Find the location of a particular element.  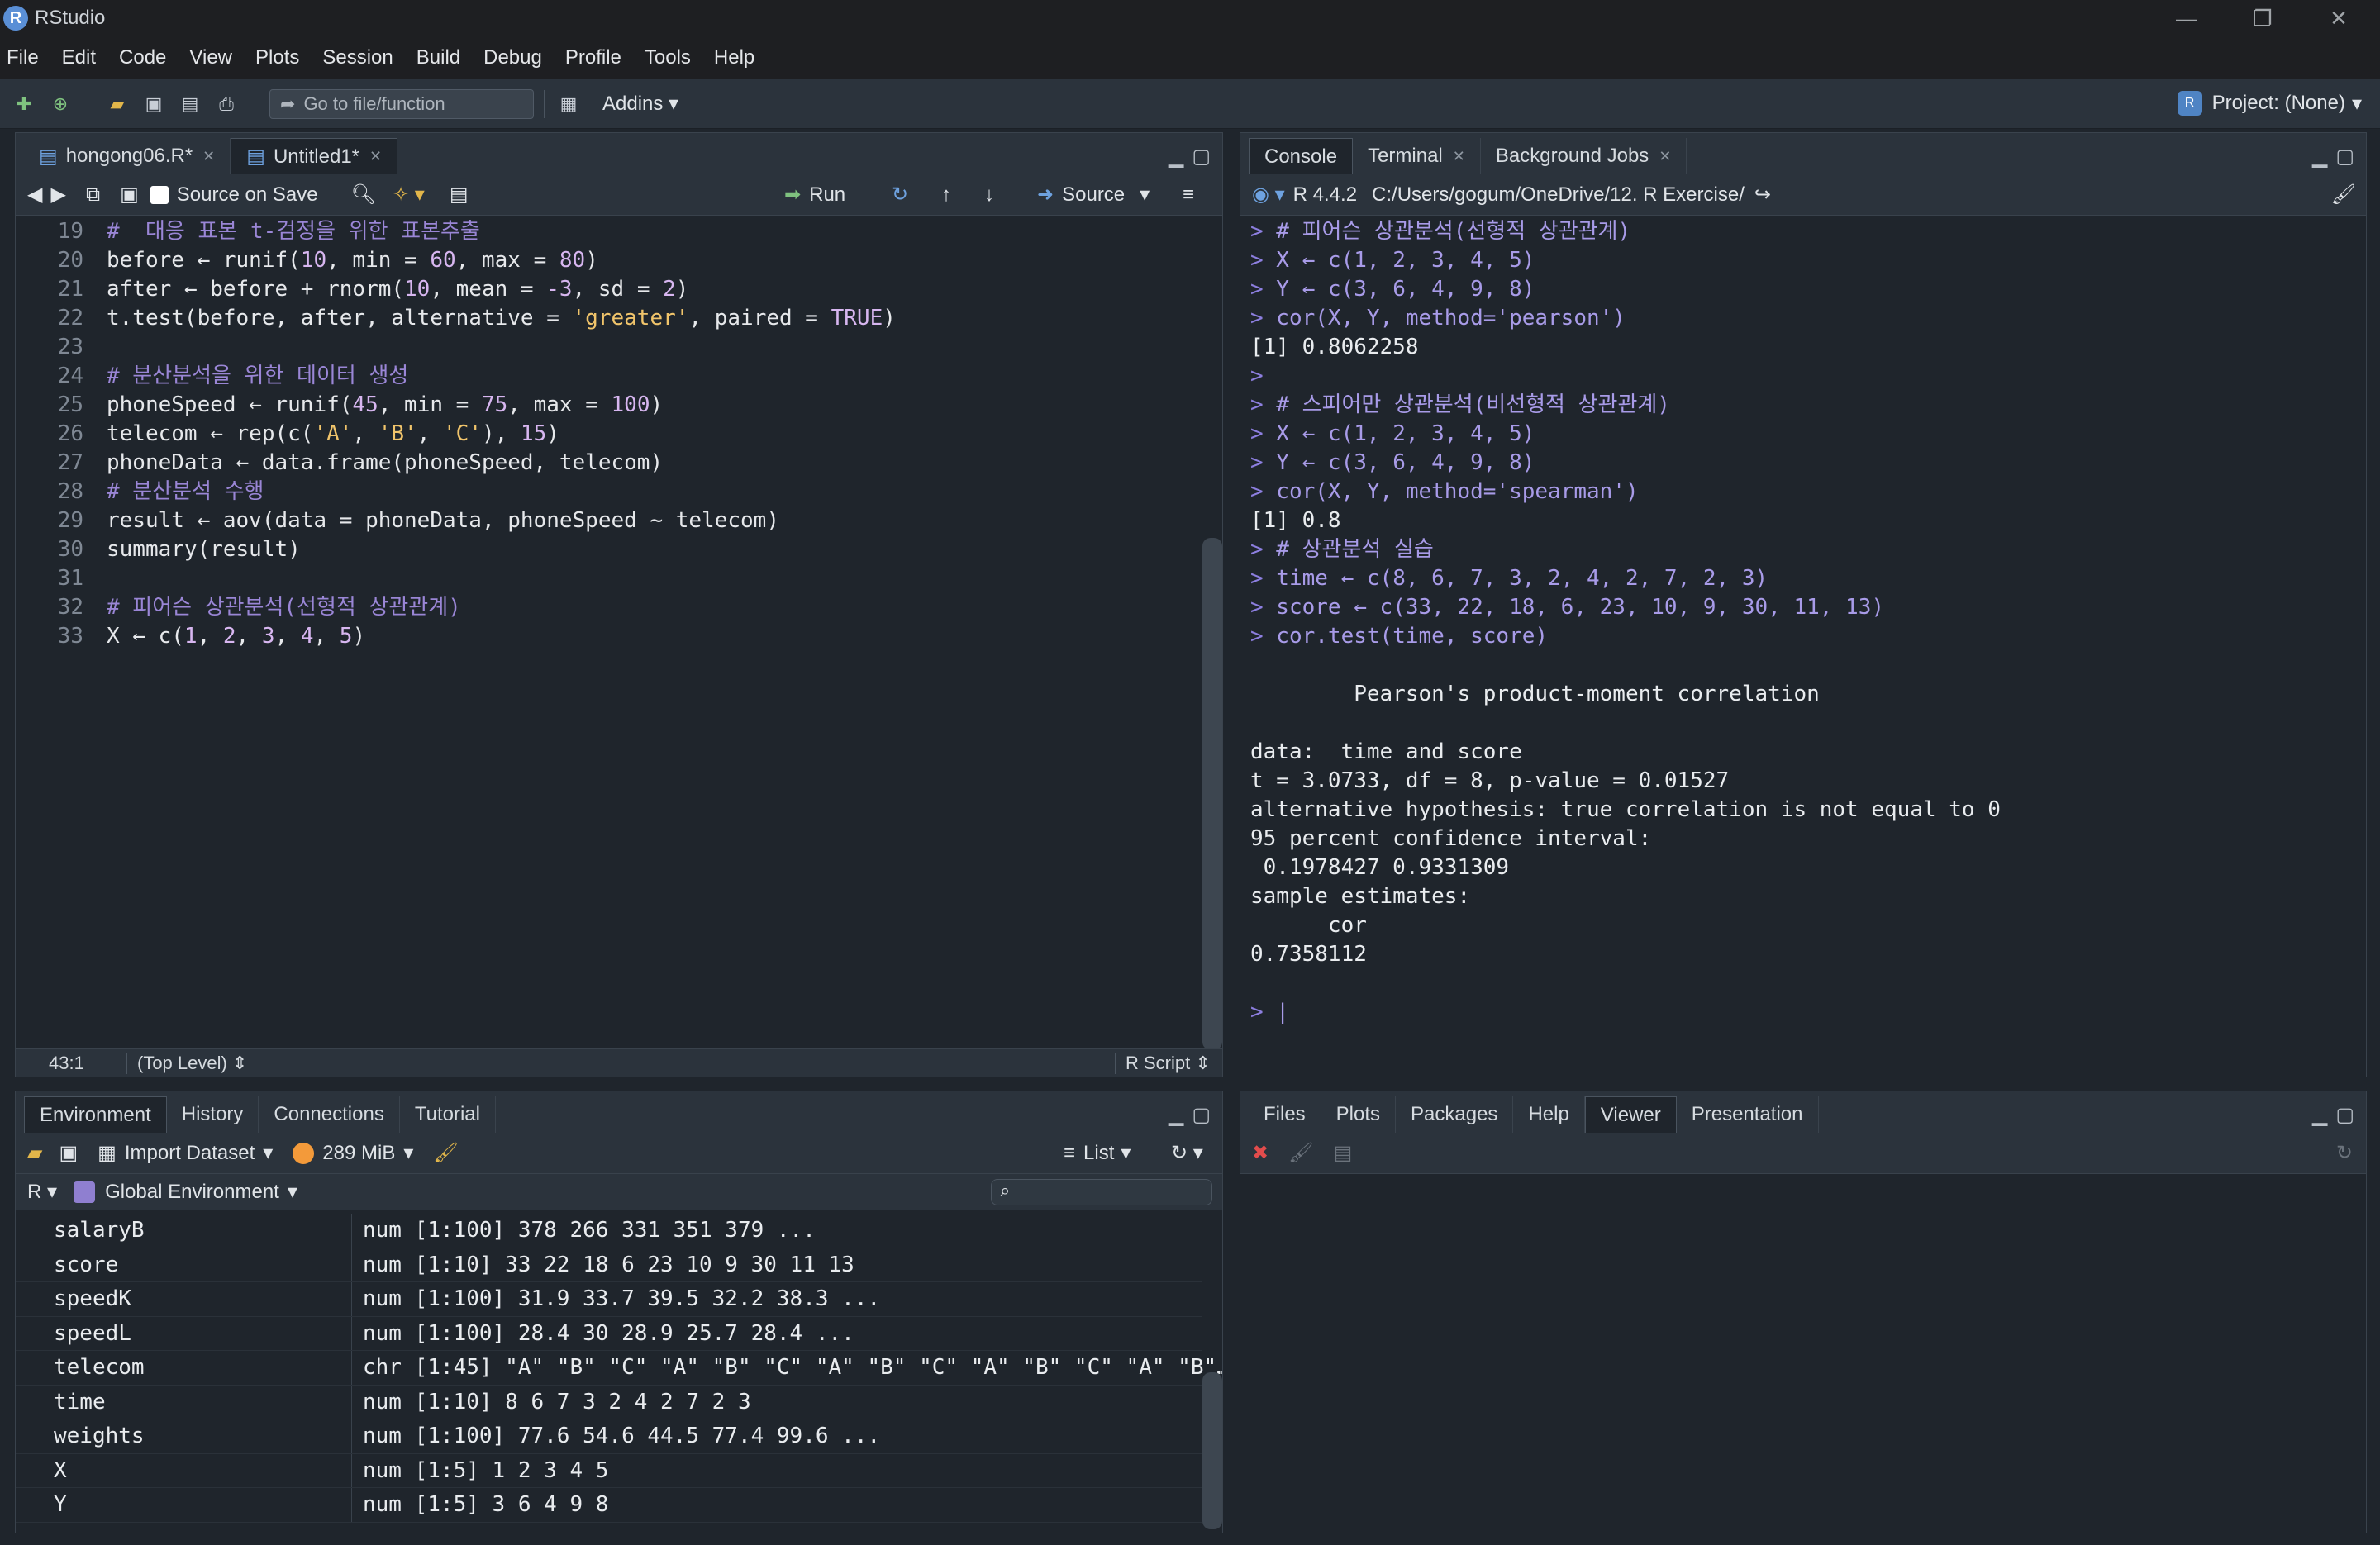

tab-hongong06: ▤ hongong06.R* ✕ is located at coordinates (127, 156).